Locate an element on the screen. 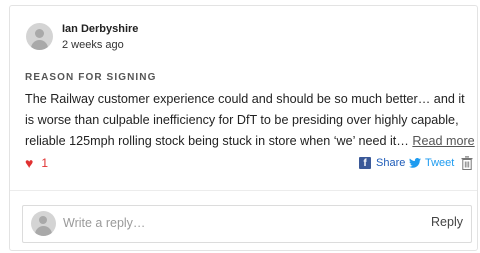  share-button: f Share is located at coordinates (382, 163).